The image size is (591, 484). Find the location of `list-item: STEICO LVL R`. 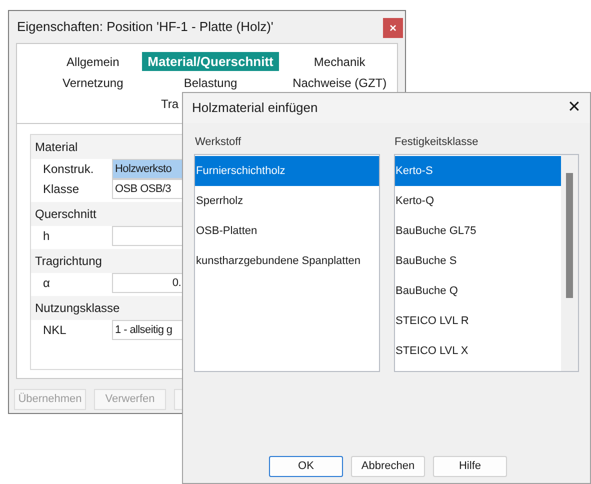

list-item: STEICO LVL R is located at coordinates (477, 321).